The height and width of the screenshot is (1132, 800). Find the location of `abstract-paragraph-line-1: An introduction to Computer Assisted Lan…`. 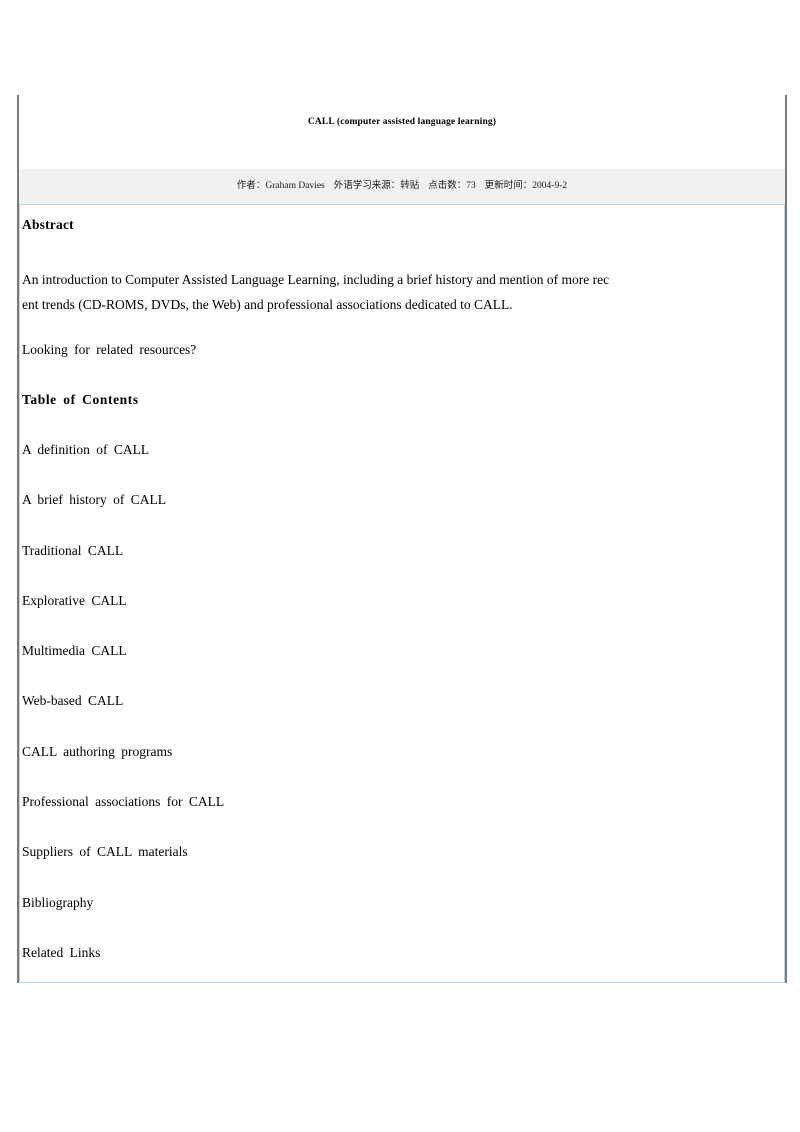

abstract-paragraph-line-1: An introduction to Computer Assisted Lan… is located at coordinates (316, 279).